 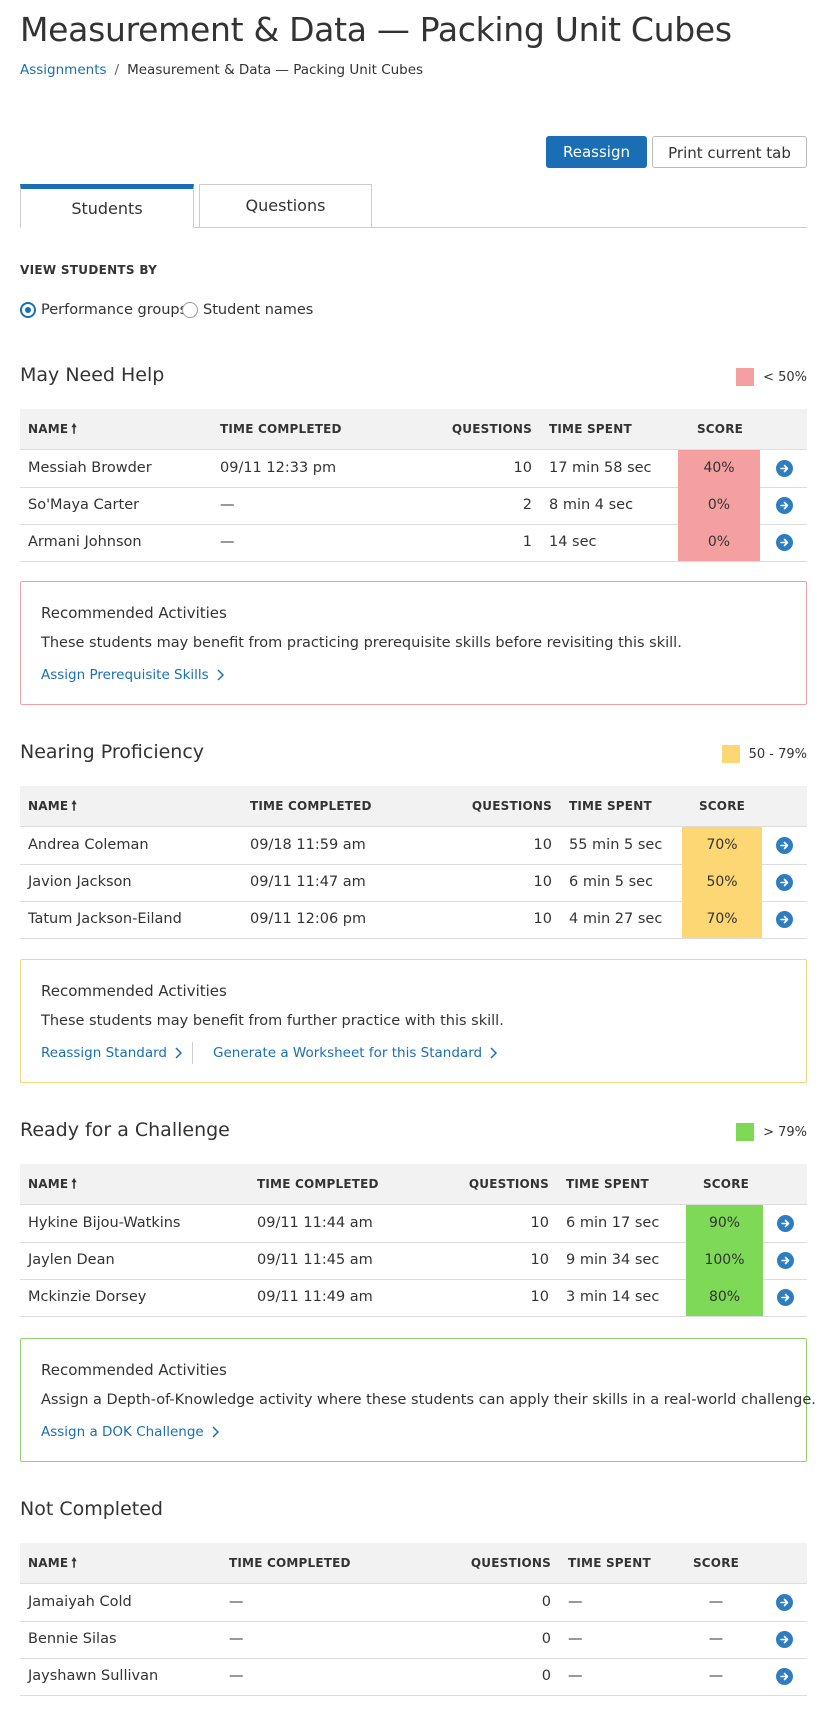 What do you see at coordinates (546, 1602) in the screenshot?
I see `questions-count: 0` at bounding box center [546, 1602].